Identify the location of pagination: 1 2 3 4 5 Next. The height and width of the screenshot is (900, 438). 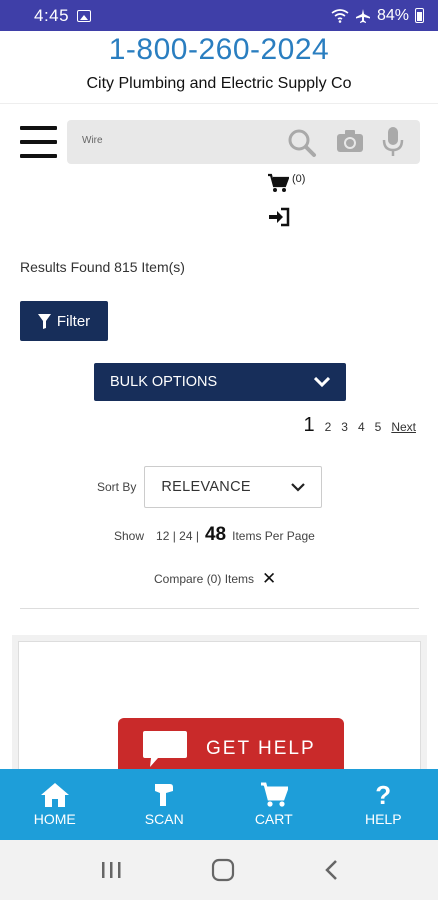
(359, 425).